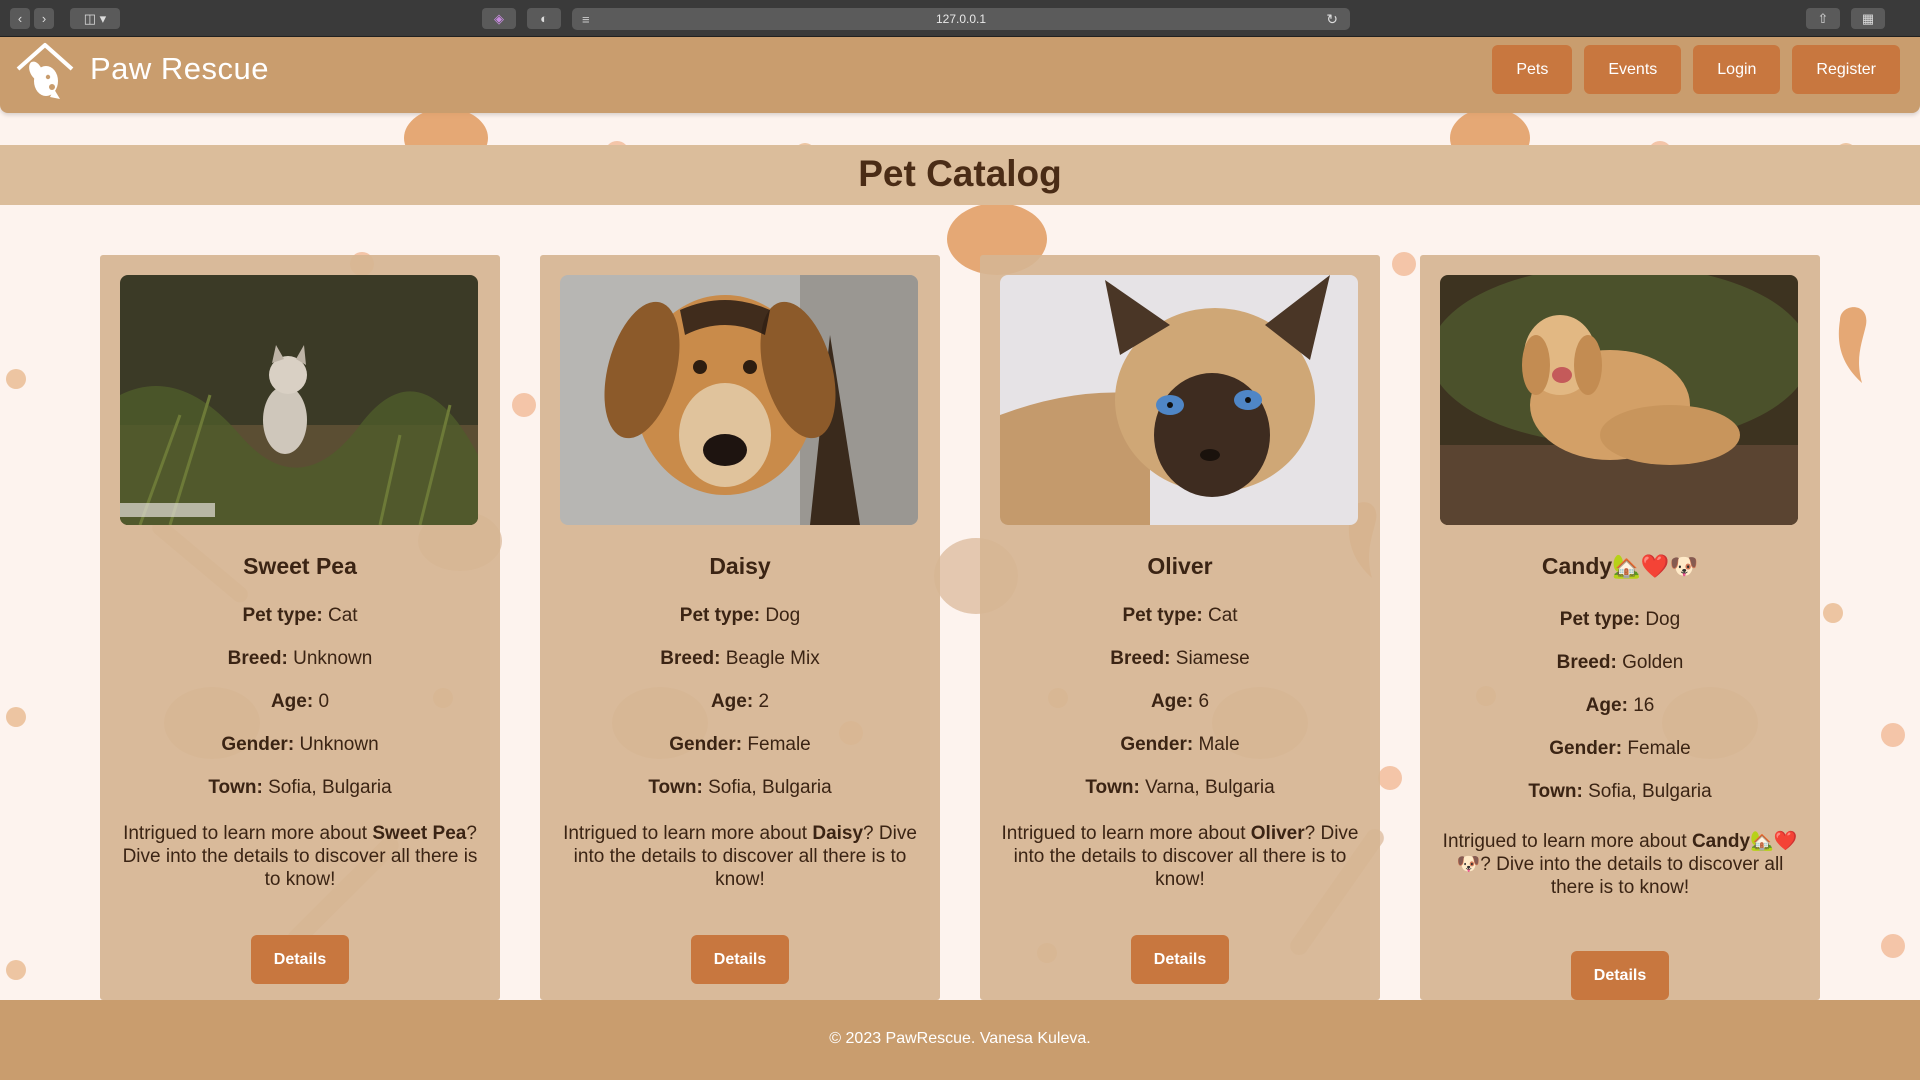 The image size is (1920, 1080). I want to click on share-icon: ⇧, so click(1823, 18).